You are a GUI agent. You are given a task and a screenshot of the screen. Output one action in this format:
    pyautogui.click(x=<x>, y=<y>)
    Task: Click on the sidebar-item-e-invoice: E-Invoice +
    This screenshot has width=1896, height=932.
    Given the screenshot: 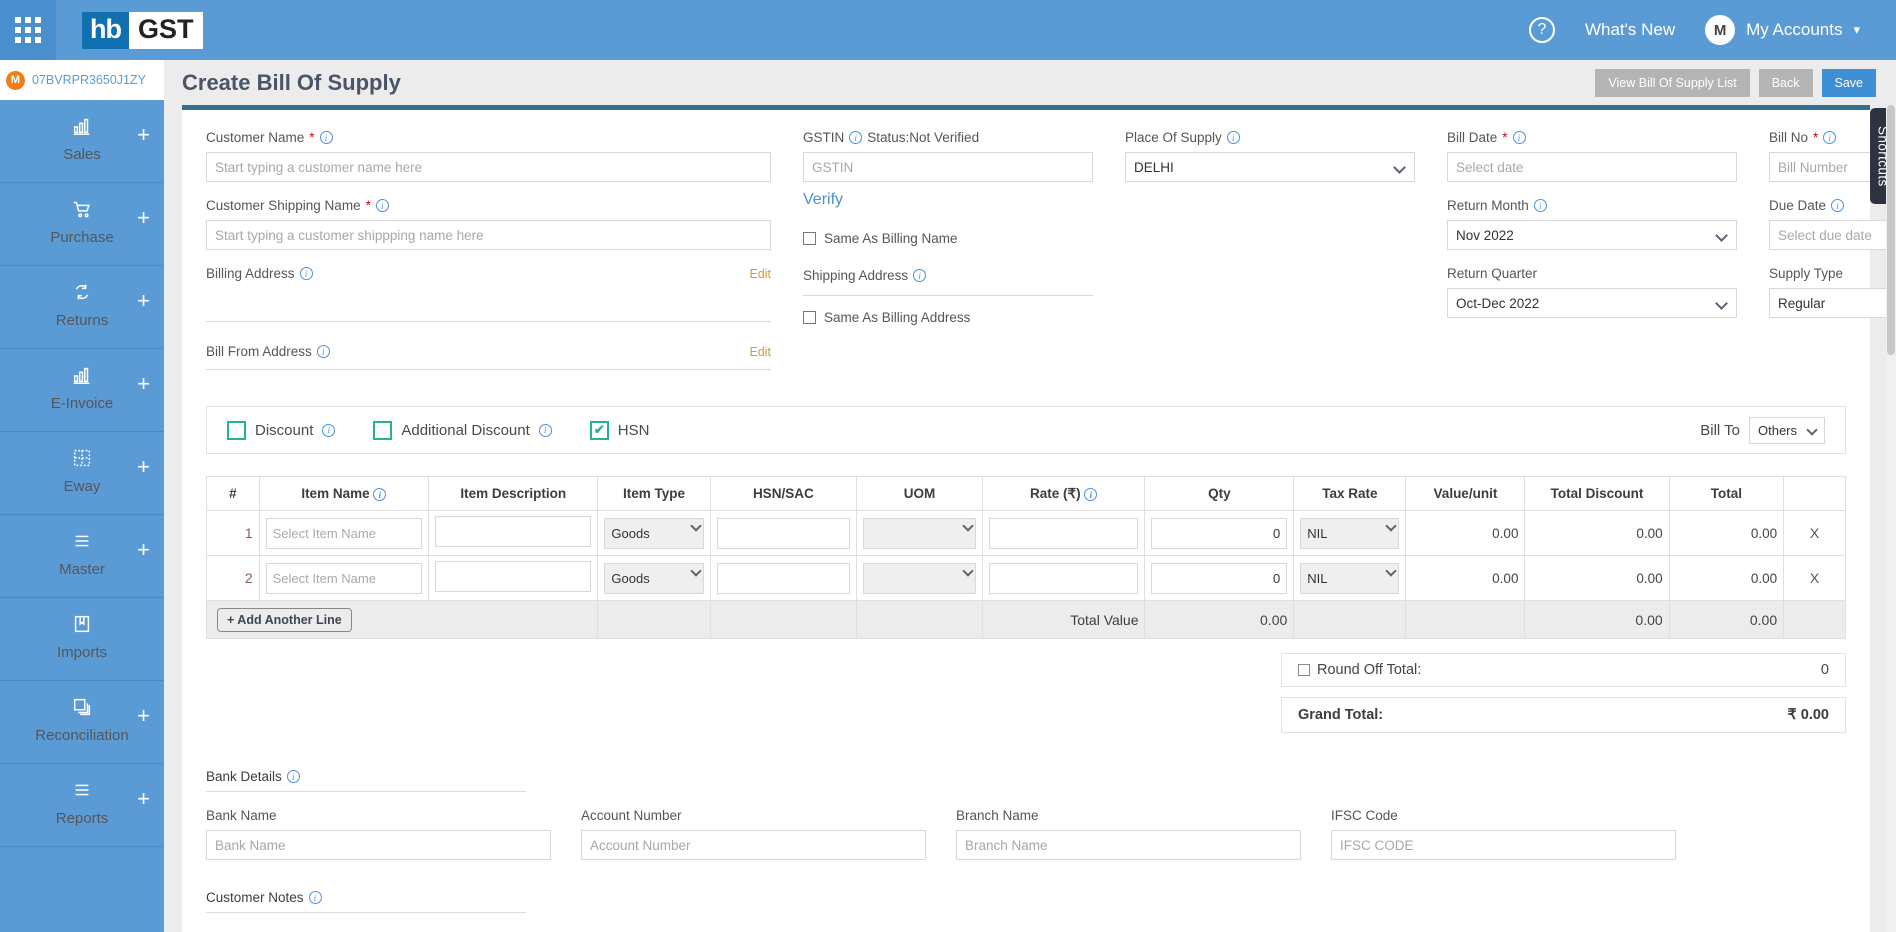 What is the action you would take?
    pyautogui.click(x=82, y=390)
    